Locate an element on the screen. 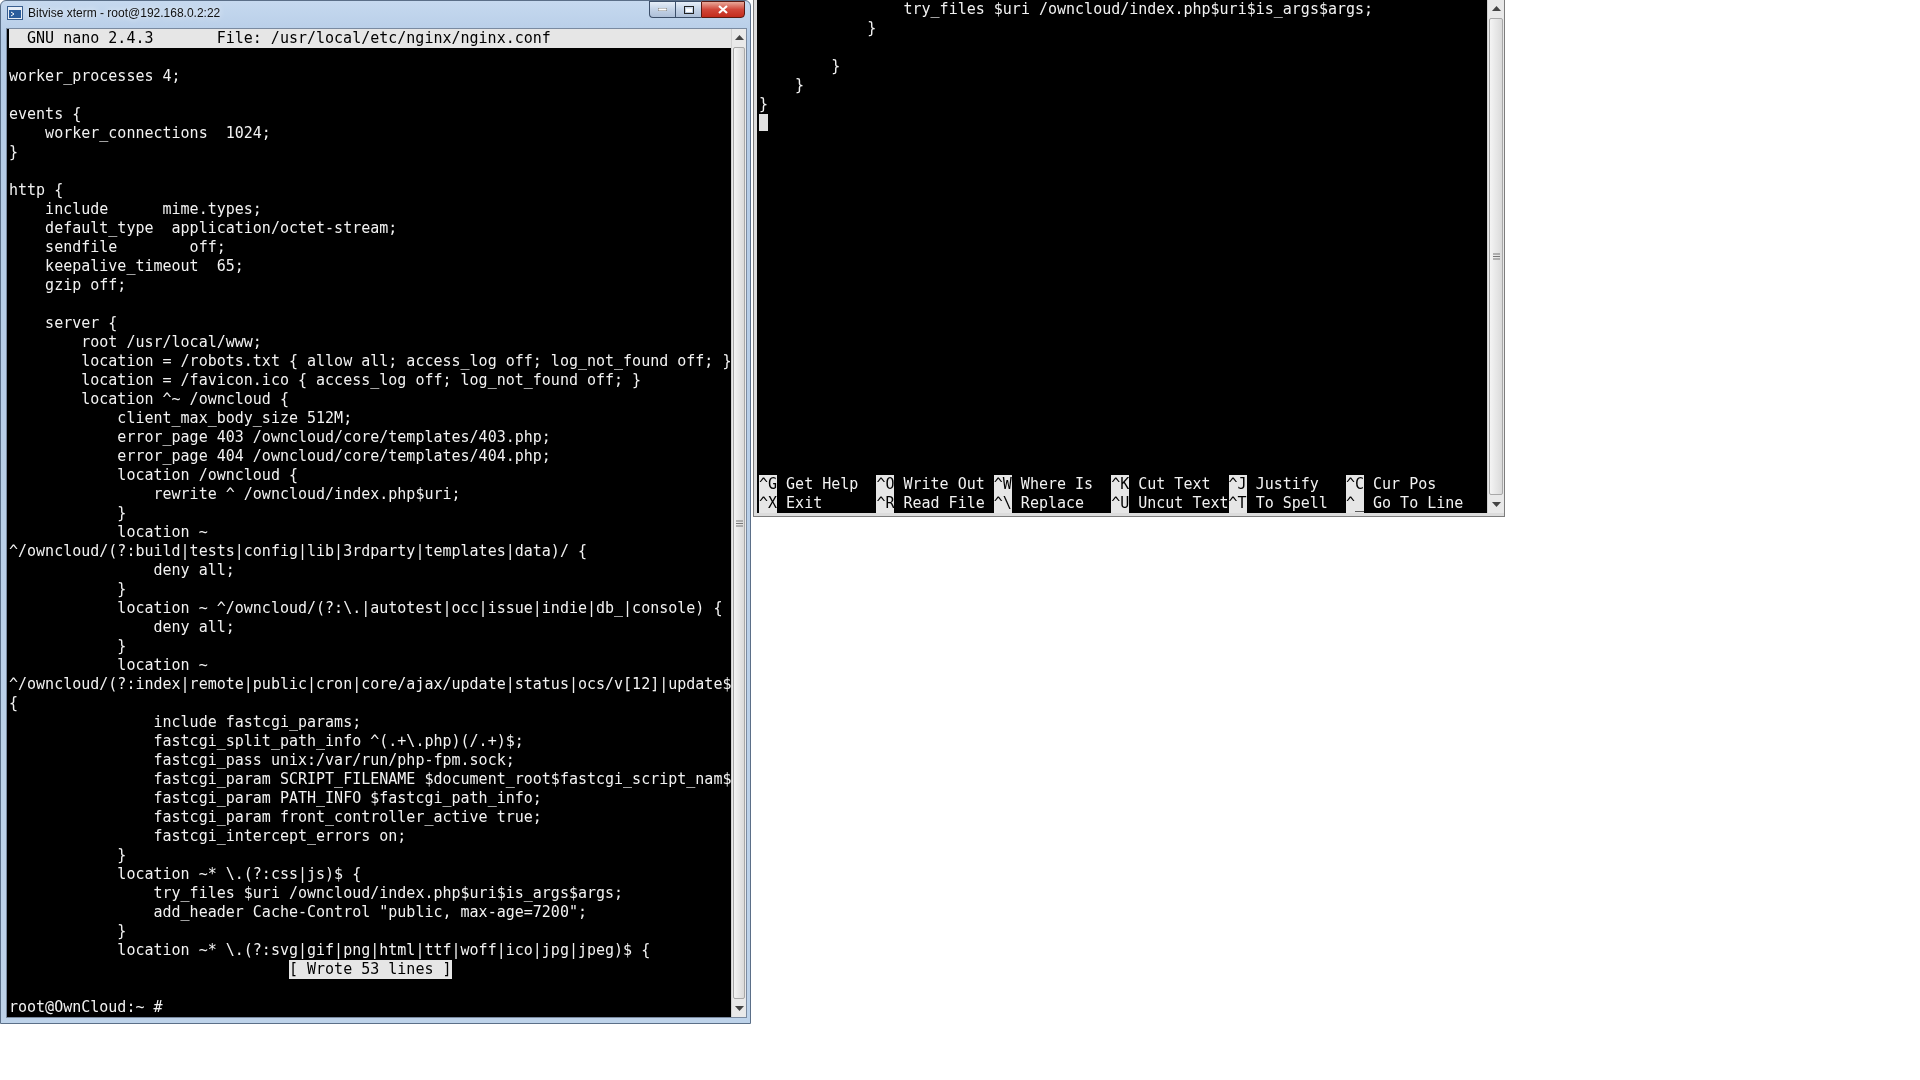  shortcut-label: Uncut Text is located at coordinates (1183, 503).